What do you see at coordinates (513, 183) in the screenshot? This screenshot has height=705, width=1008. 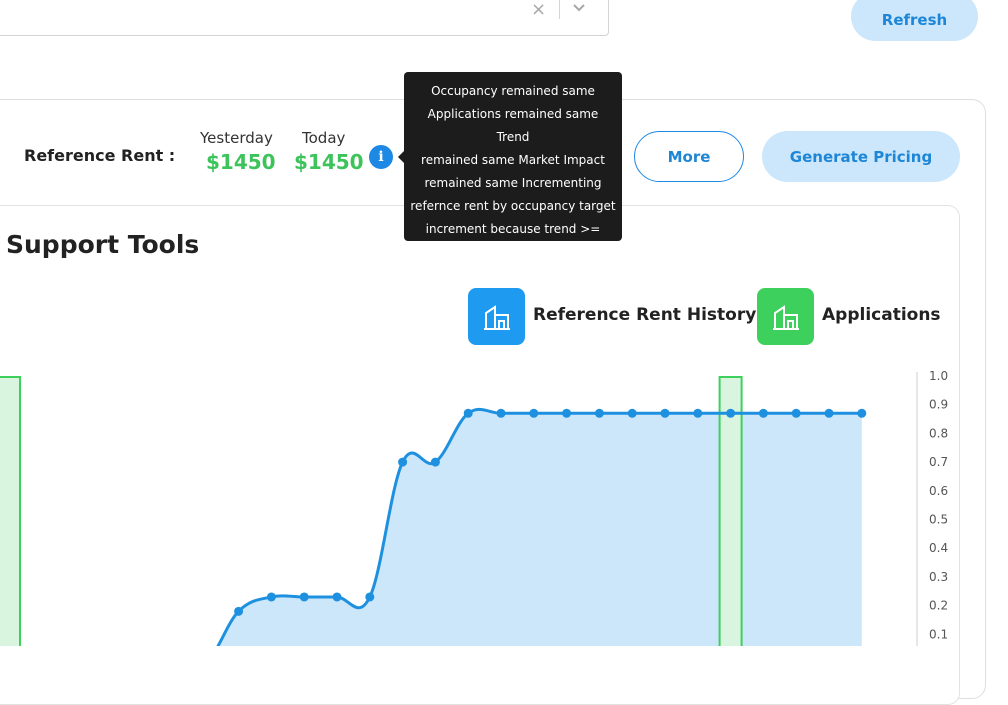 I see `tooltip-line: remained same Incrementing` at bounding box center [513, 183].